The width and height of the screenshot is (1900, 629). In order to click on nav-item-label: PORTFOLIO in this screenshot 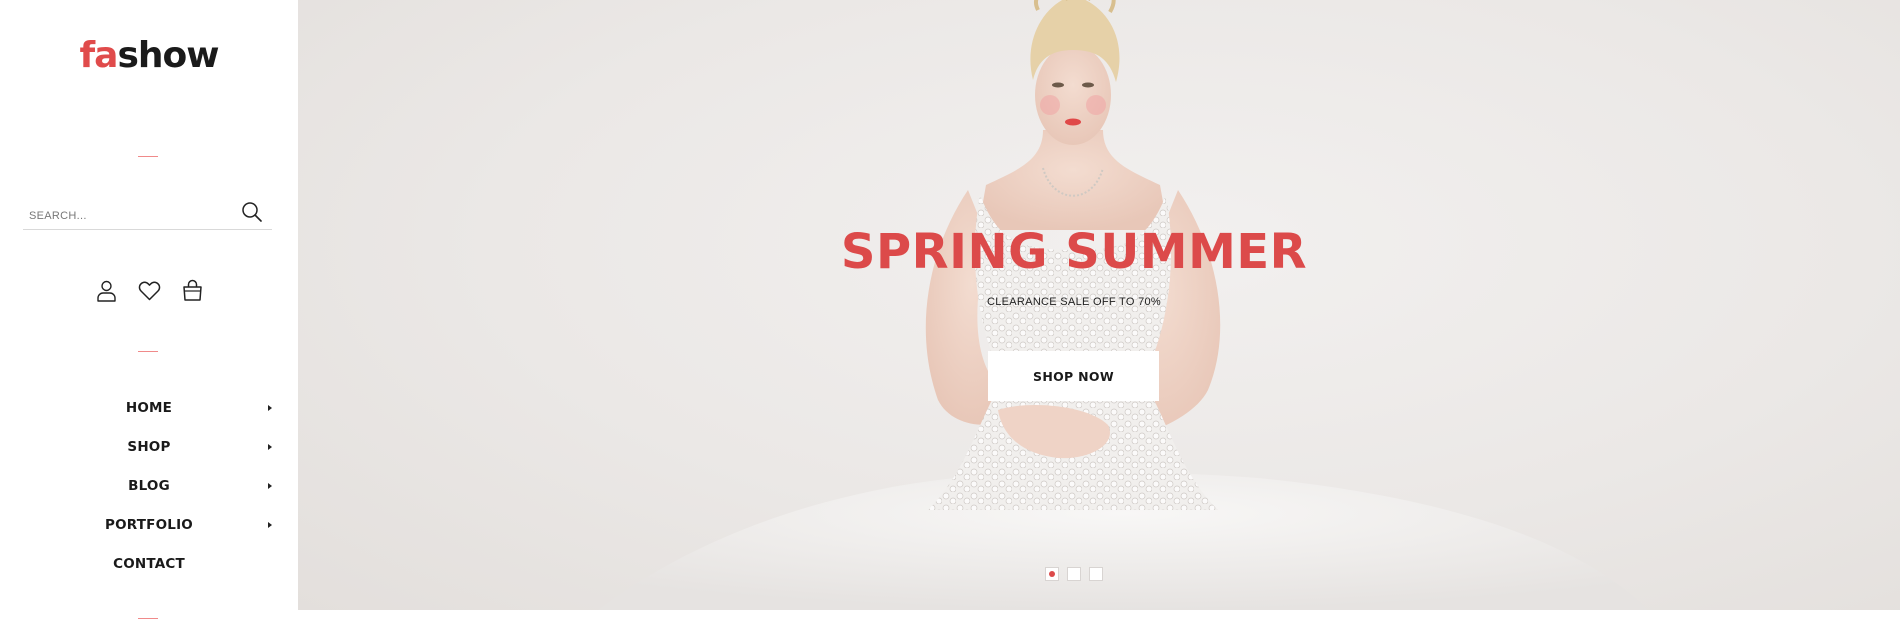, I will do `click(149, 524)`.